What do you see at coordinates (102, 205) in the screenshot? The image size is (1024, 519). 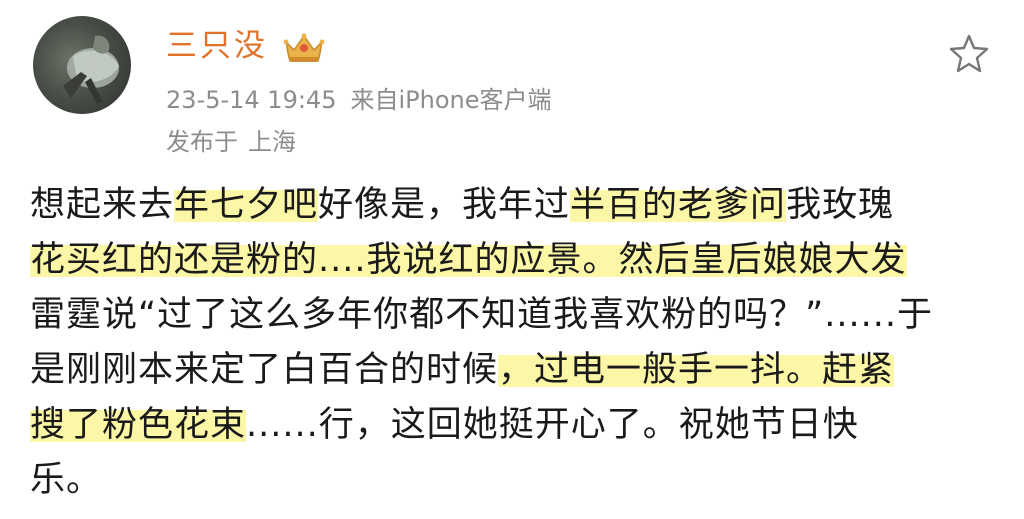 I see `content-text: 想起来去` at bounding box center [102, 205].